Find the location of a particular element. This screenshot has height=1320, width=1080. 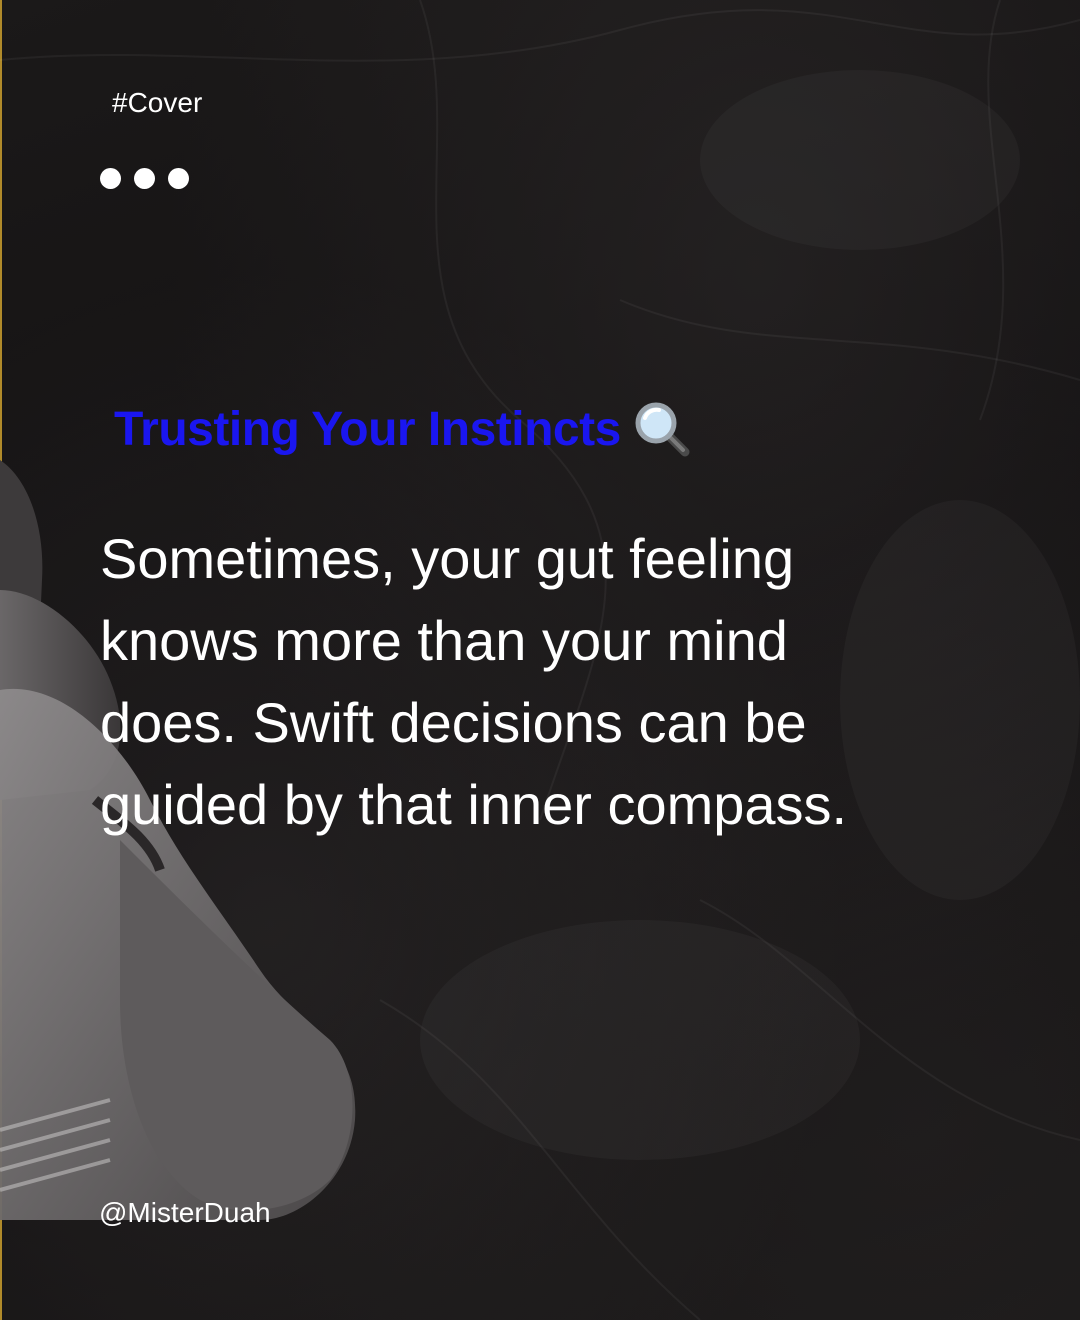

author-handle: @MisterDuah is located at coordinates (185, 1212).